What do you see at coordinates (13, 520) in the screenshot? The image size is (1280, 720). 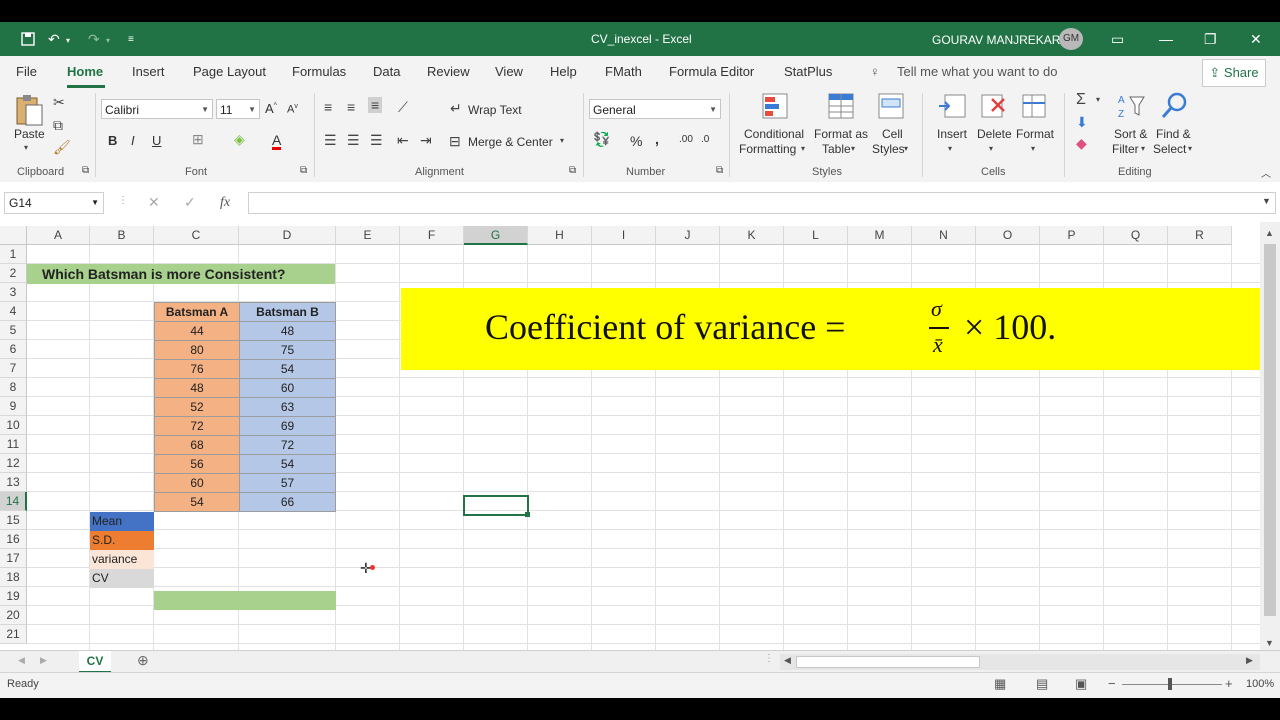 I see `row-header: 15` at bounding box center [13, 520].